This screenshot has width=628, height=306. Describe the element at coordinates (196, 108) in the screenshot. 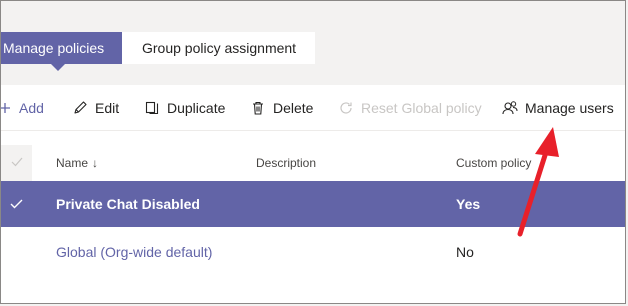

I see `duplicate-button-label: Duplicate` at that location.